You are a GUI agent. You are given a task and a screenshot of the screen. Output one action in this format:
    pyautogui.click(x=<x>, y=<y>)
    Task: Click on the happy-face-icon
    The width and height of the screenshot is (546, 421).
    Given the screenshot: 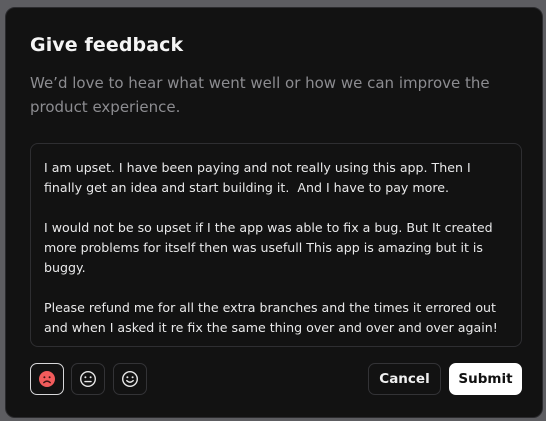 What is the action you would take?
    pyautogui.click(x=130, y=379)
    